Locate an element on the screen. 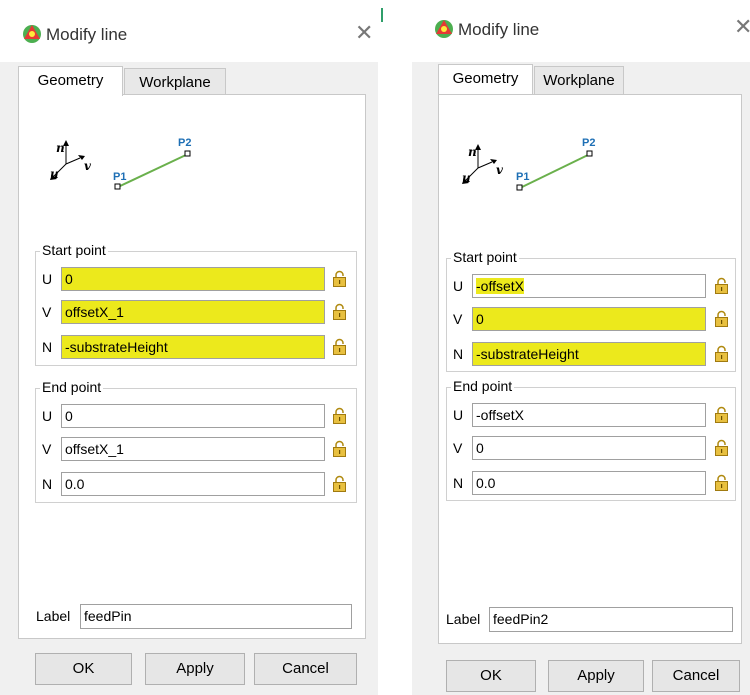 The height and width of the screenshot is (695, 750). start-u-field: 0 is located at coordinates (193, 279).